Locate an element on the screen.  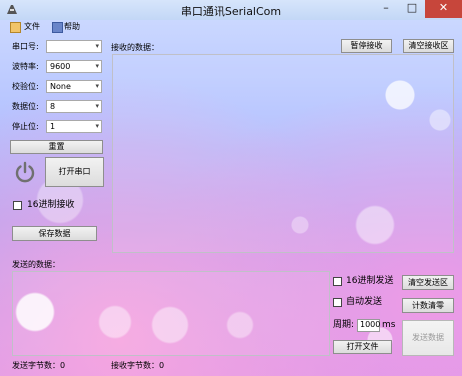
close-button: ✕ is located at coordinates (443, 9).